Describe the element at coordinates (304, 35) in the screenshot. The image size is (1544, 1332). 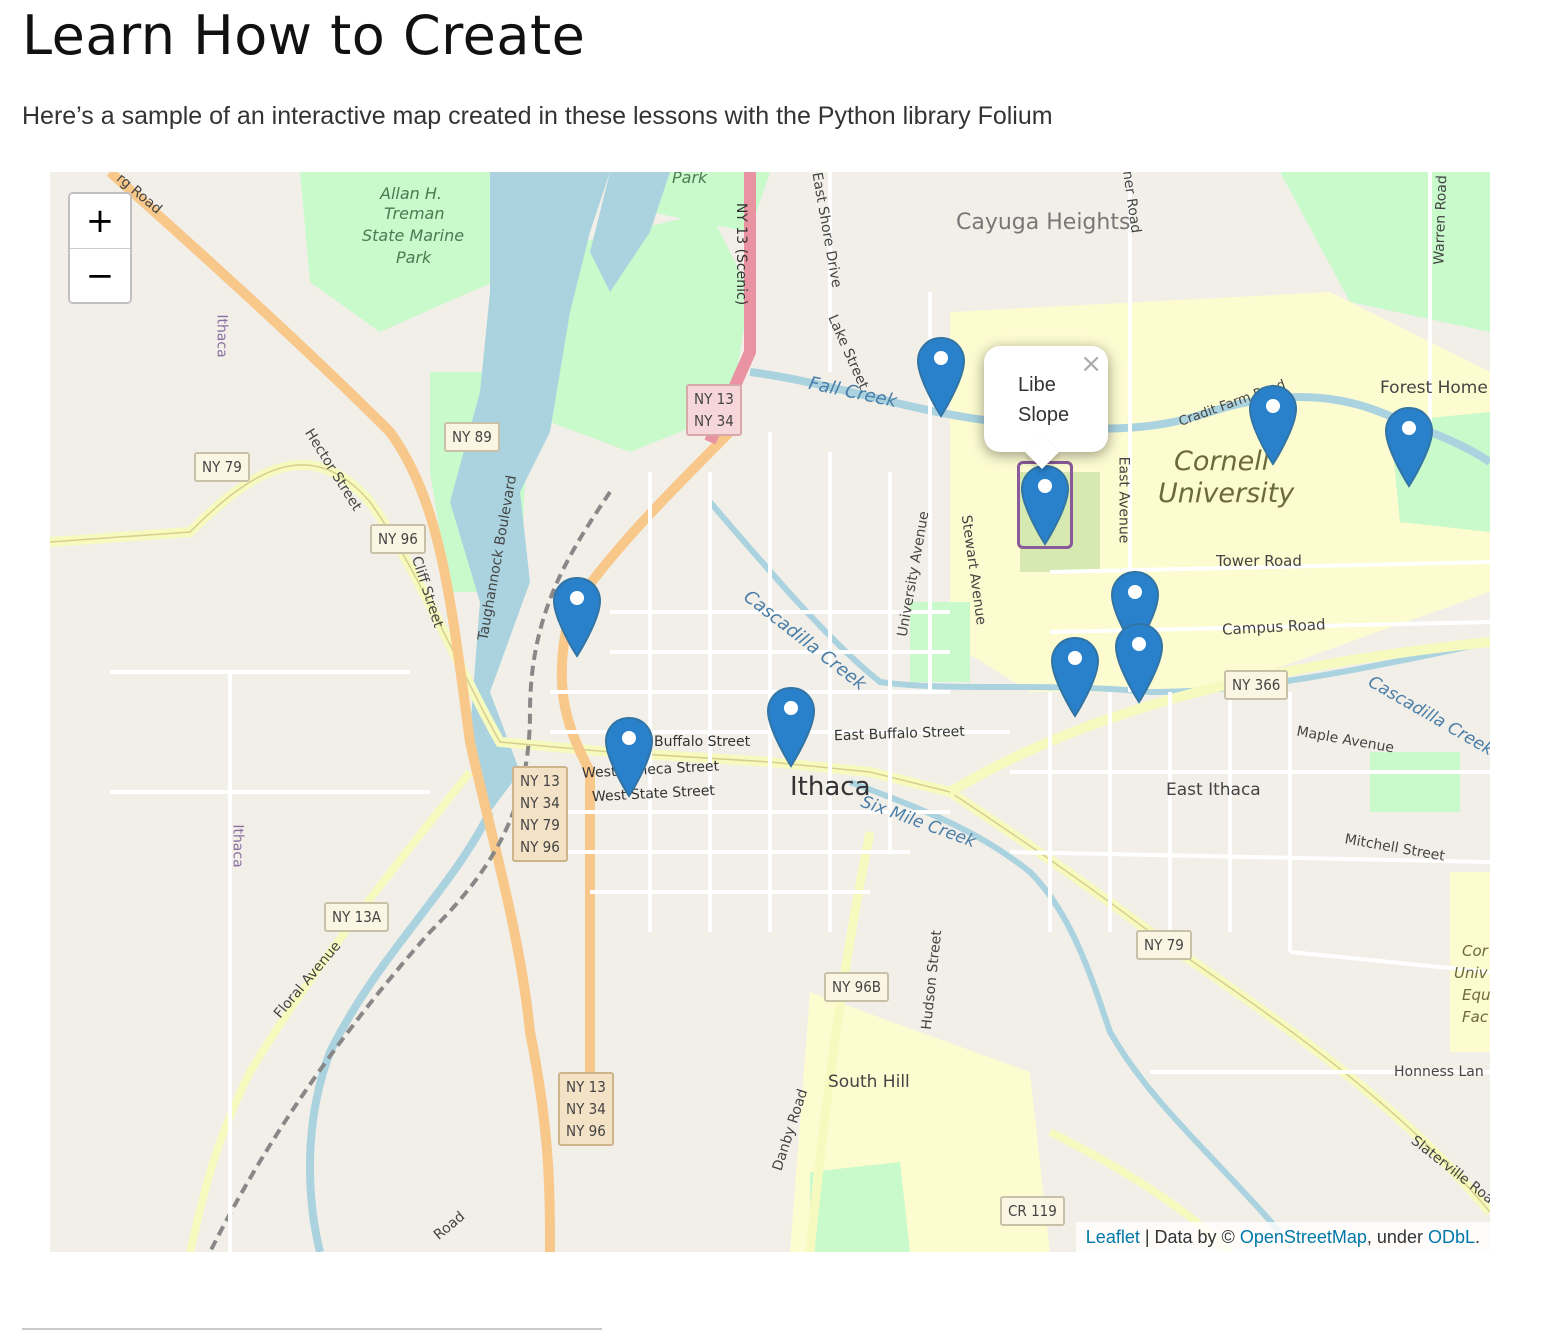
I see `page-title: Learn How to Create` at that location.